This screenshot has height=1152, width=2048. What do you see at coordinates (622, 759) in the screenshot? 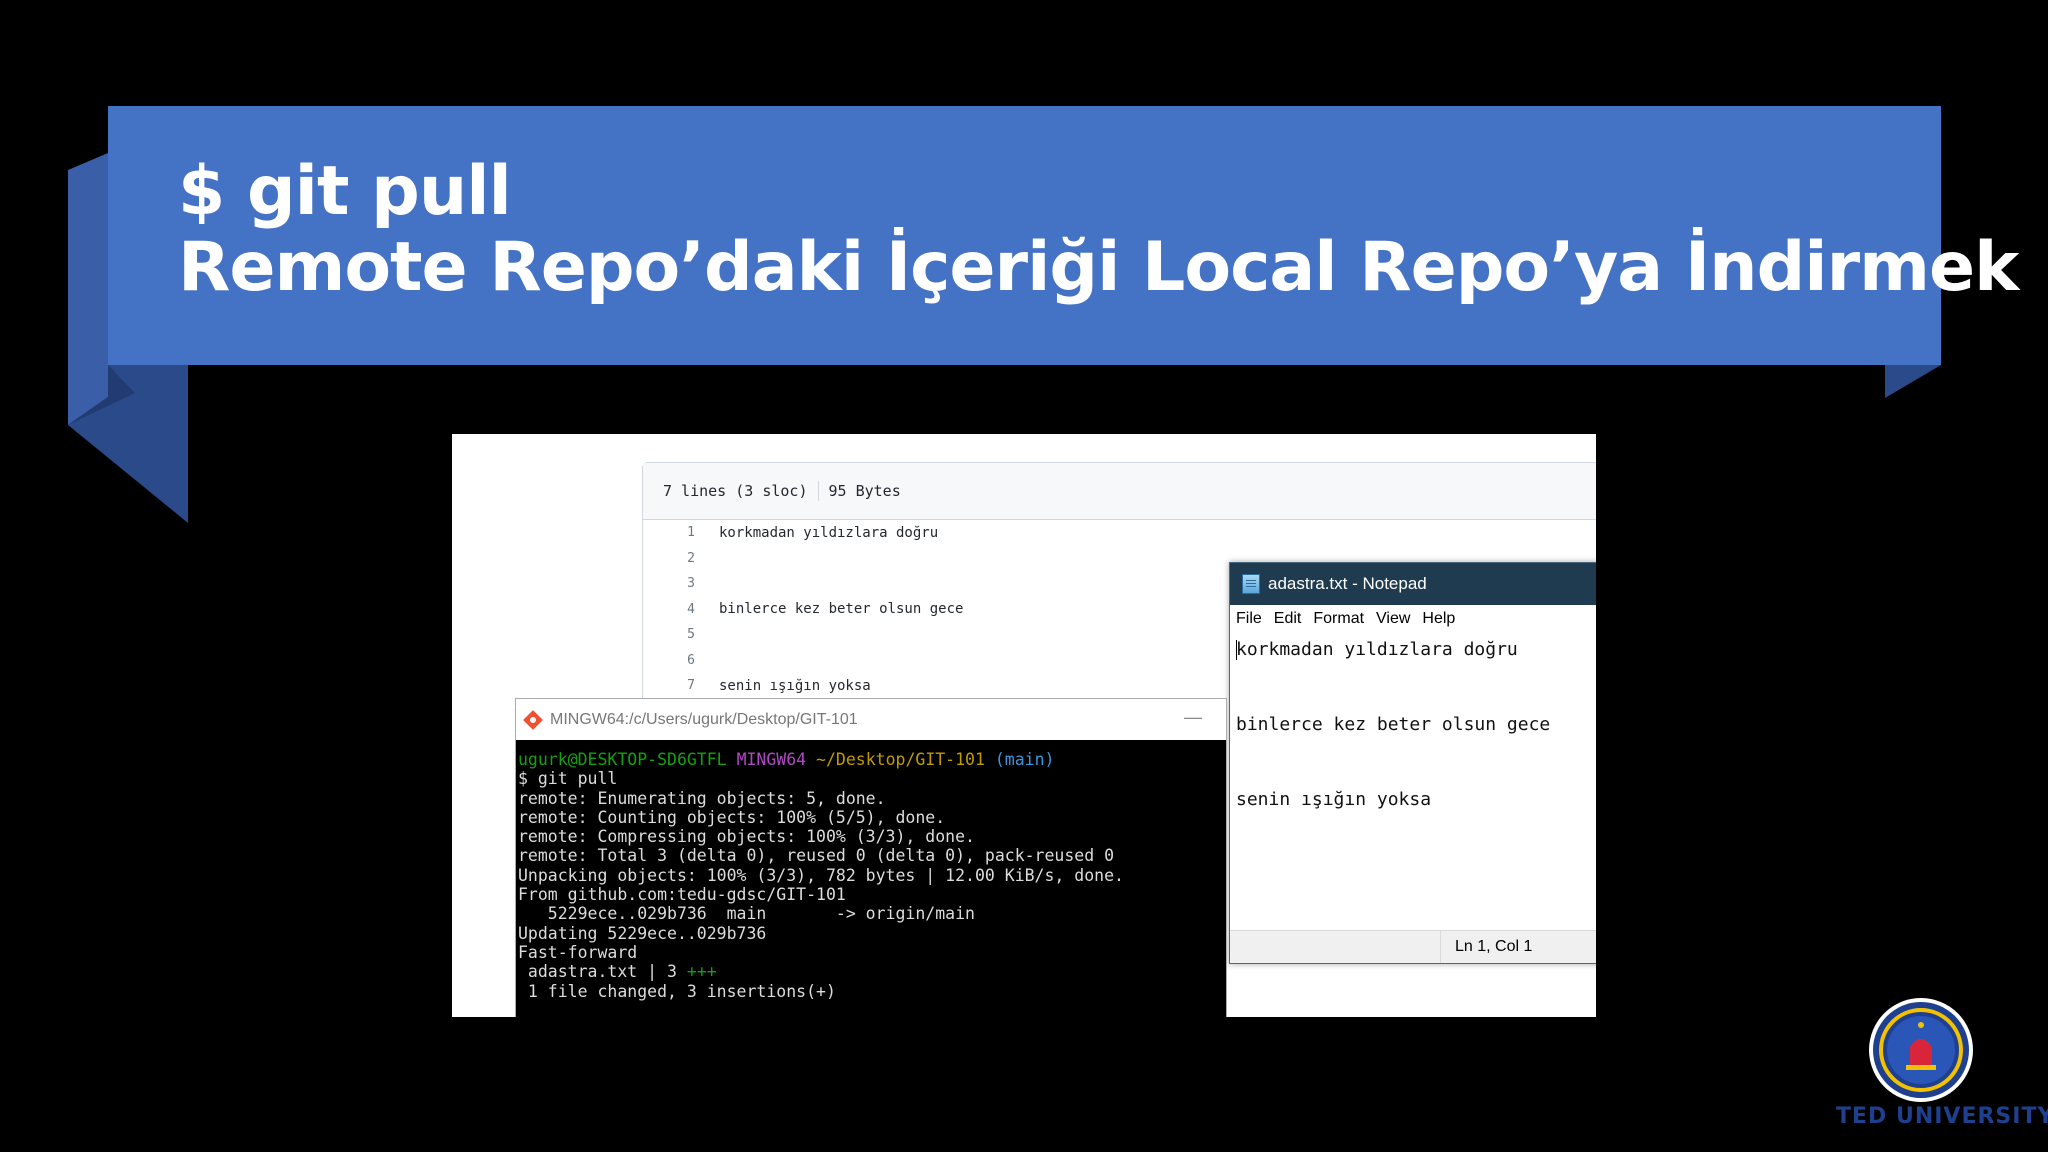
I see `prompt-user: ugurk@DESKTOP-SD6GTFL` at bounding box center [622, 759].